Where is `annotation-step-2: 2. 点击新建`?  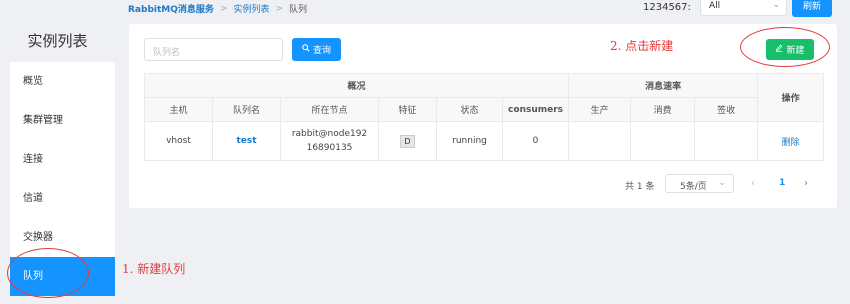
annotation-step-2: 2. 点击新建 is located at coordinates (642, 46).